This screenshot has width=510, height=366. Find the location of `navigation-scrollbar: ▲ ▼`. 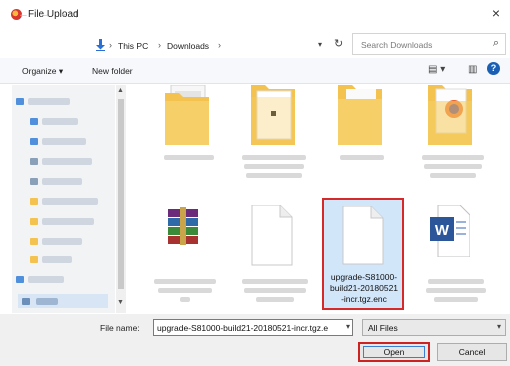

navigation-scrollbar: ▲ ▼ is located at coordinates (121, 199).